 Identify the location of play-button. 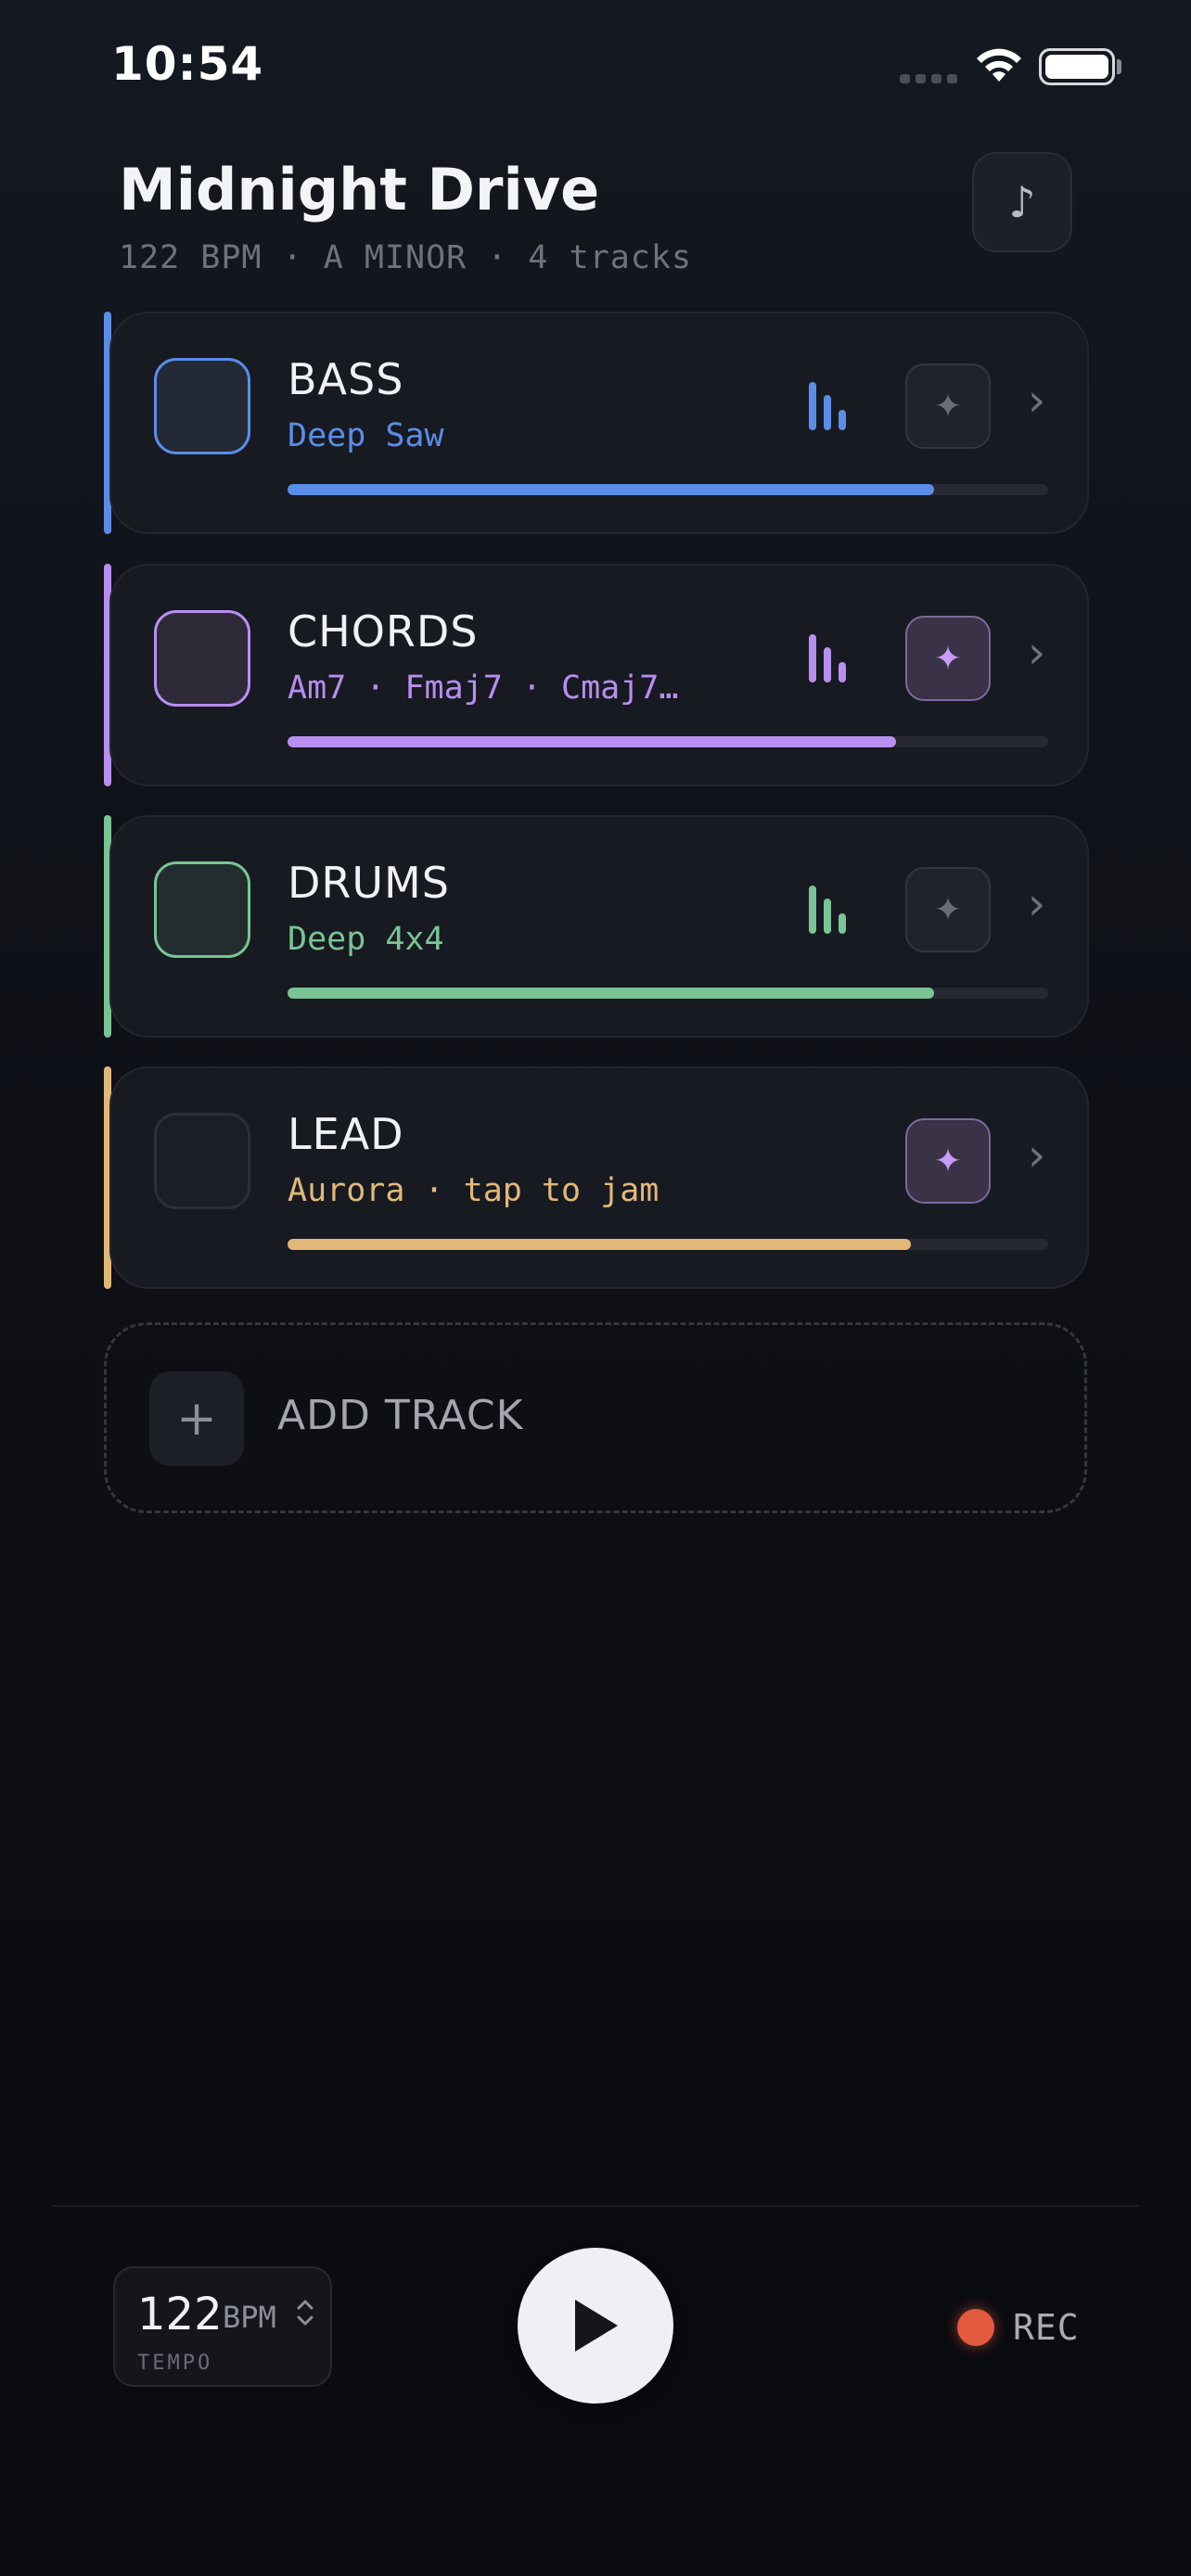
(595, 2326).